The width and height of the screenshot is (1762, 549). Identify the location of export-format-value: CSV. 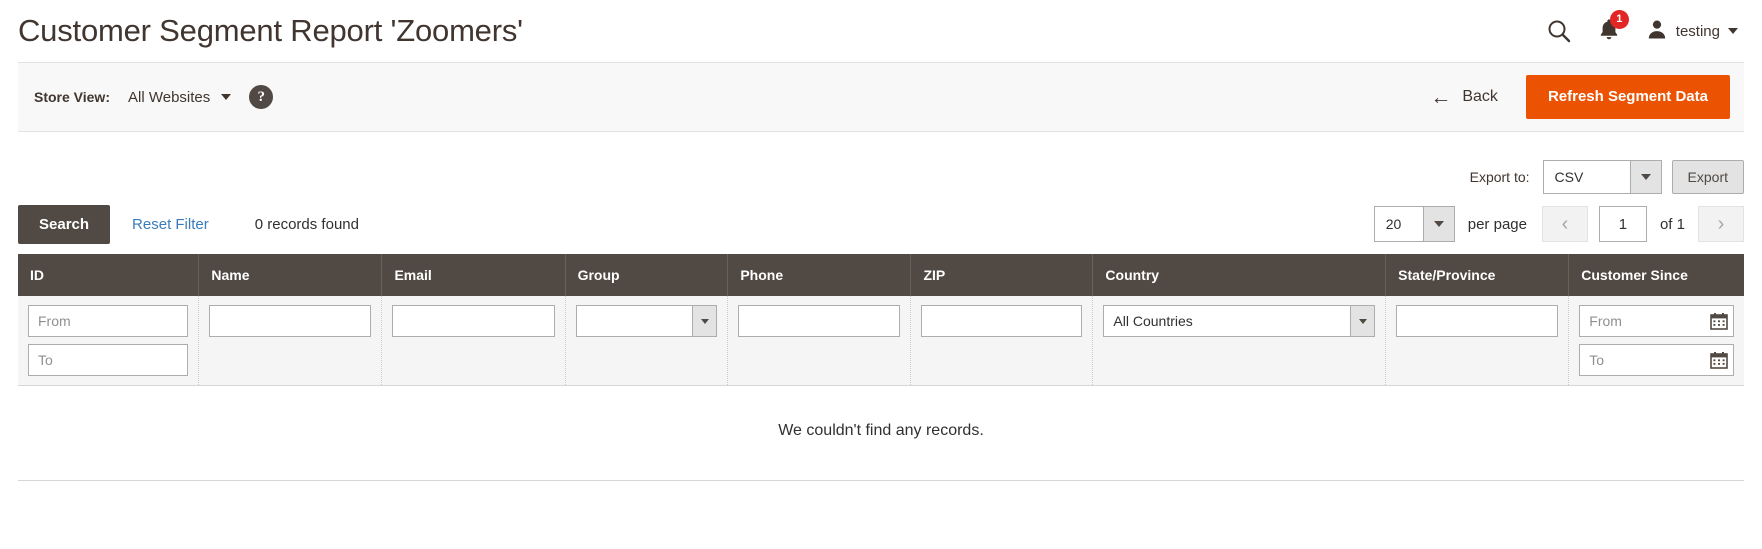
(1569, 177).